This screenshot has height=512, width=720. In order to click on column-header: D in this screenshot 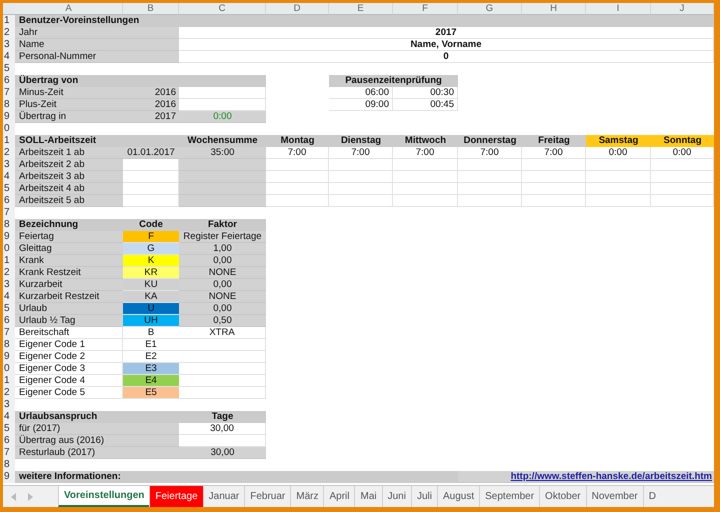, I will do `click(297, 9)`.